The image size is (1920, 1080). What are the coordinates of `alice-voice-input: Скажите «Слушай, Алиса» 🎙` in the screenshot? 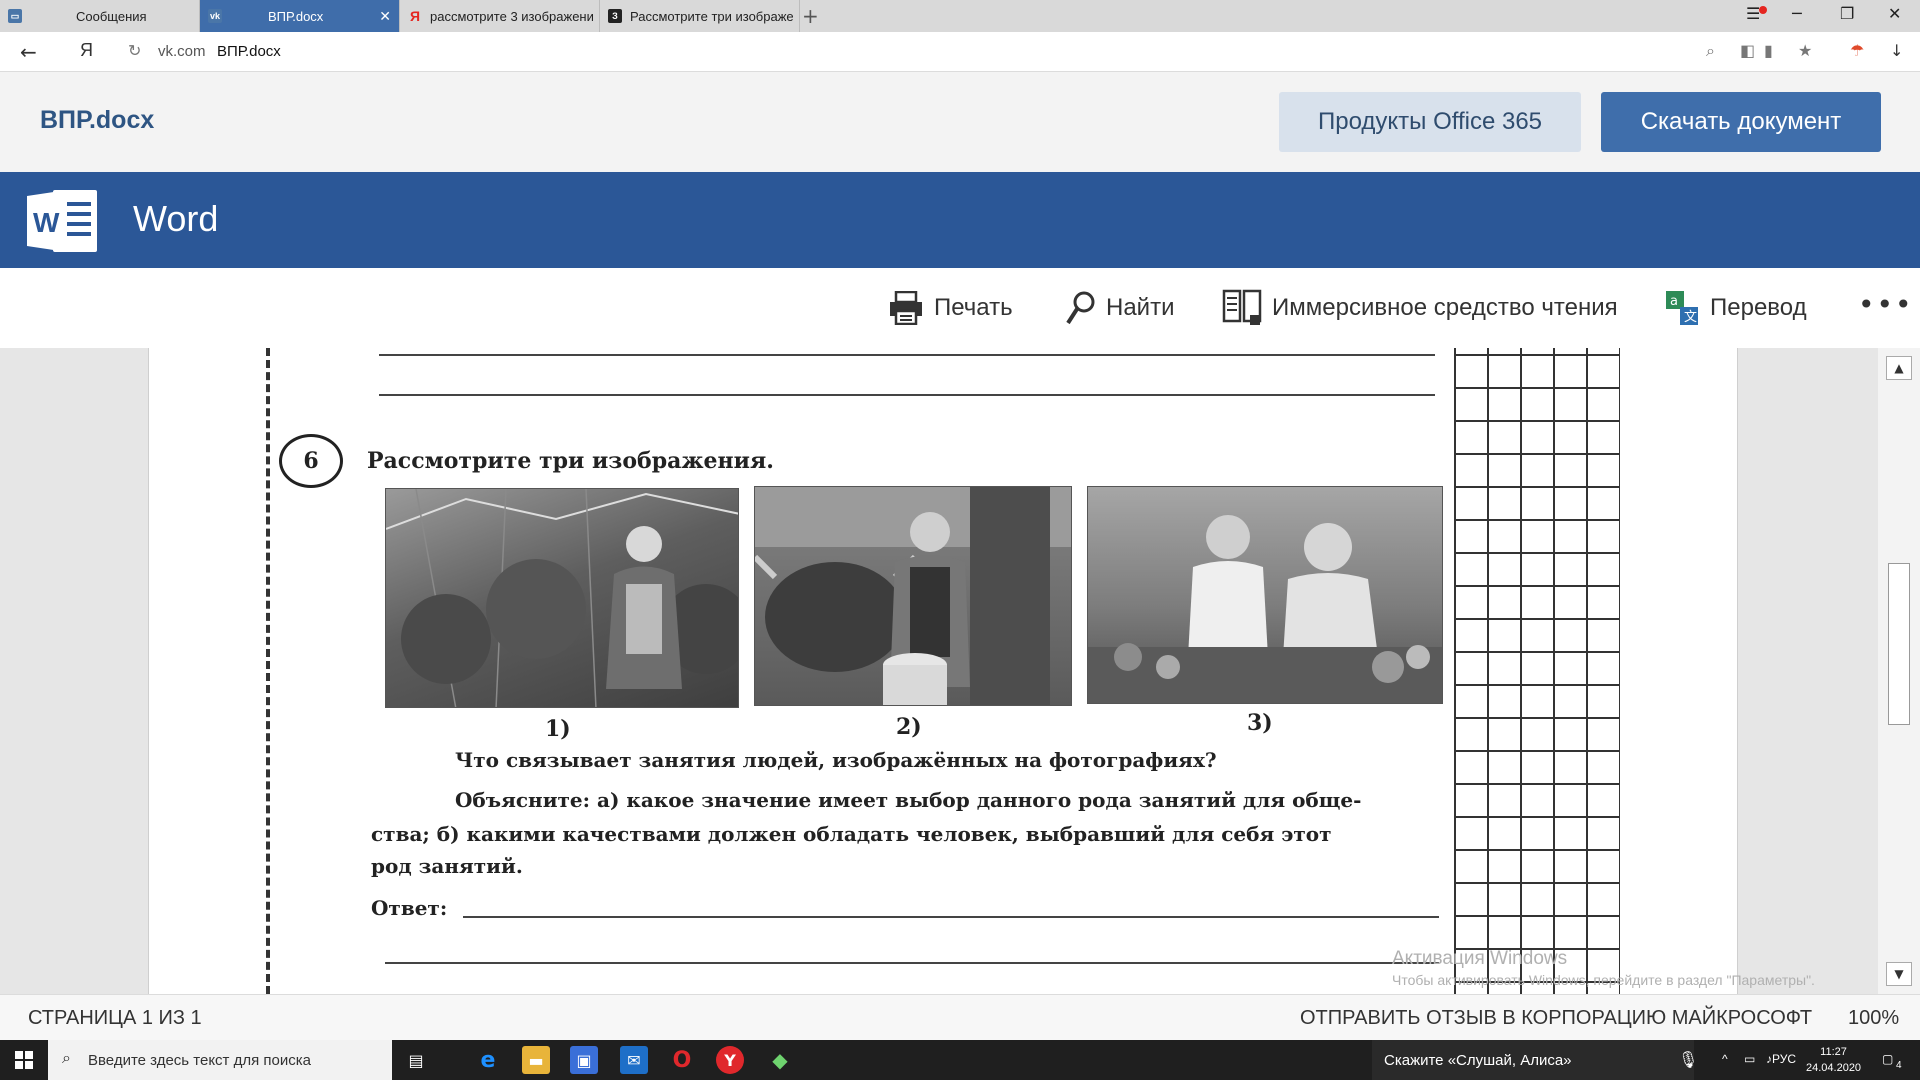 It's located at (1535, 1060).